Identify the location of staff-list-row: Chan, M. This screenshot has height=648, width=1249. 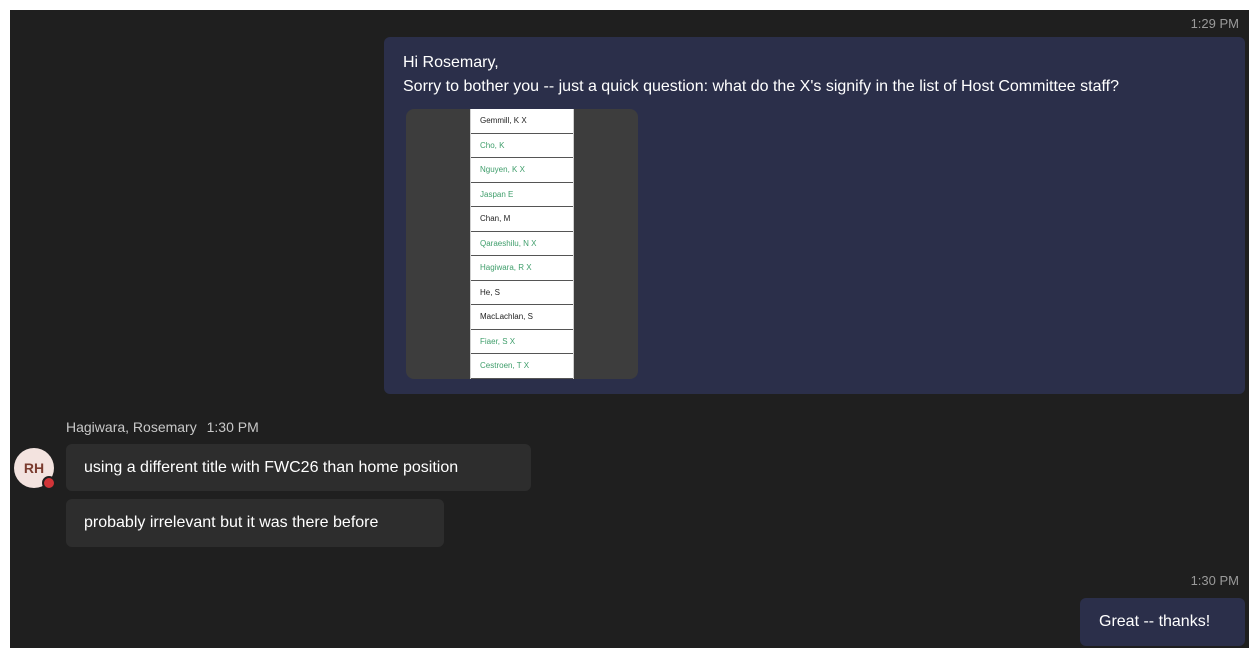
(522, 219).